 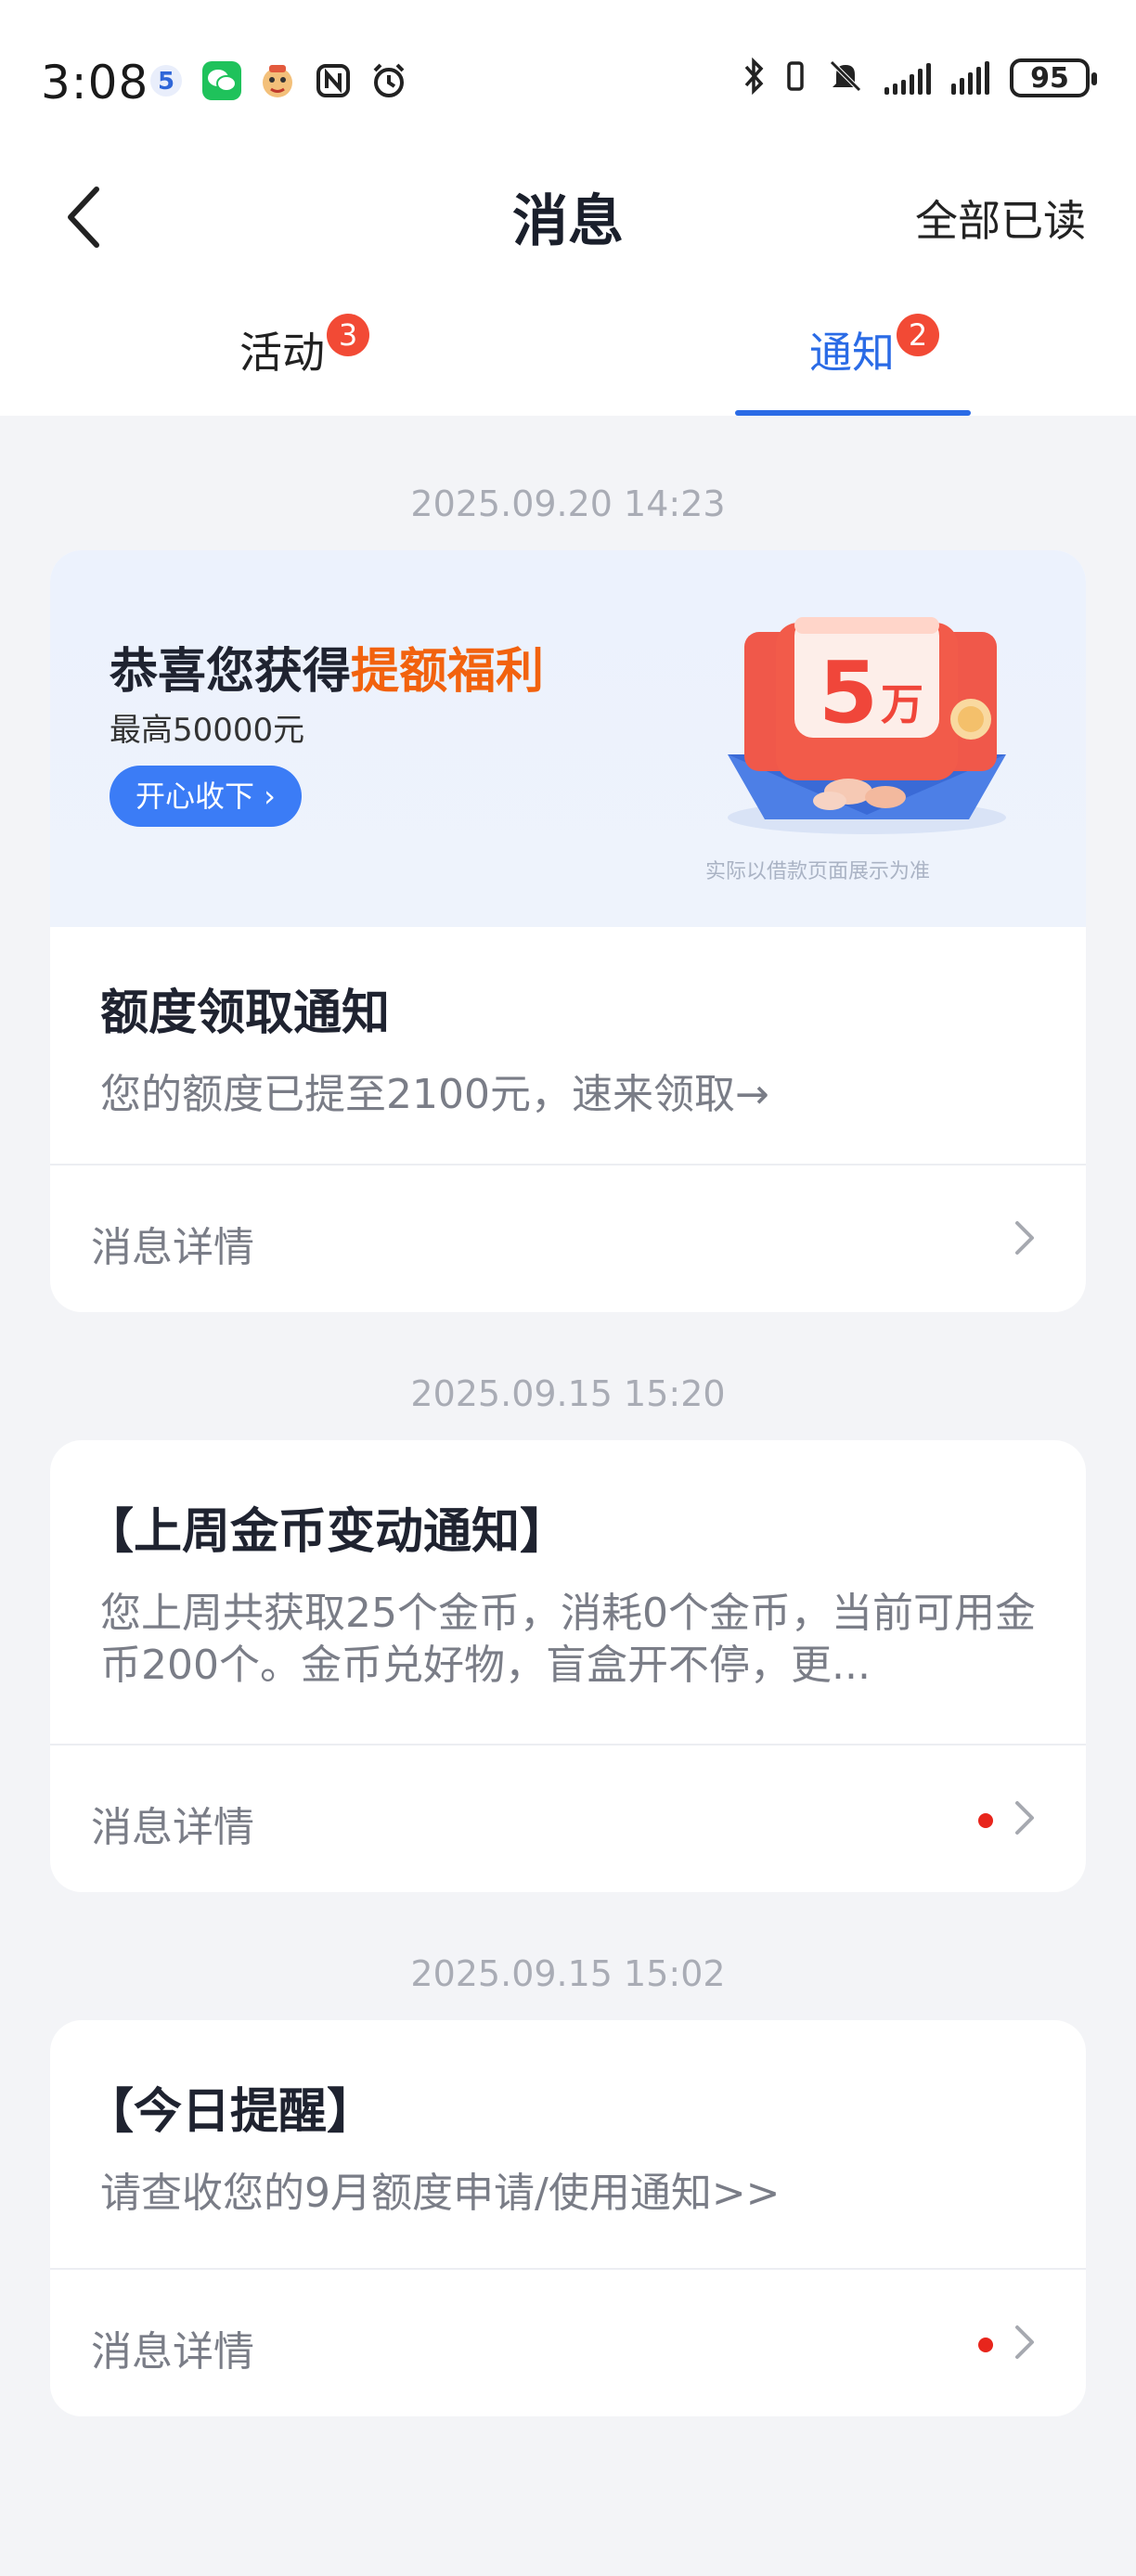 What do you see at coordinates (95, 83) in the screenshot?
I see `status-time: 3:08` at bounding box center [95, 83].